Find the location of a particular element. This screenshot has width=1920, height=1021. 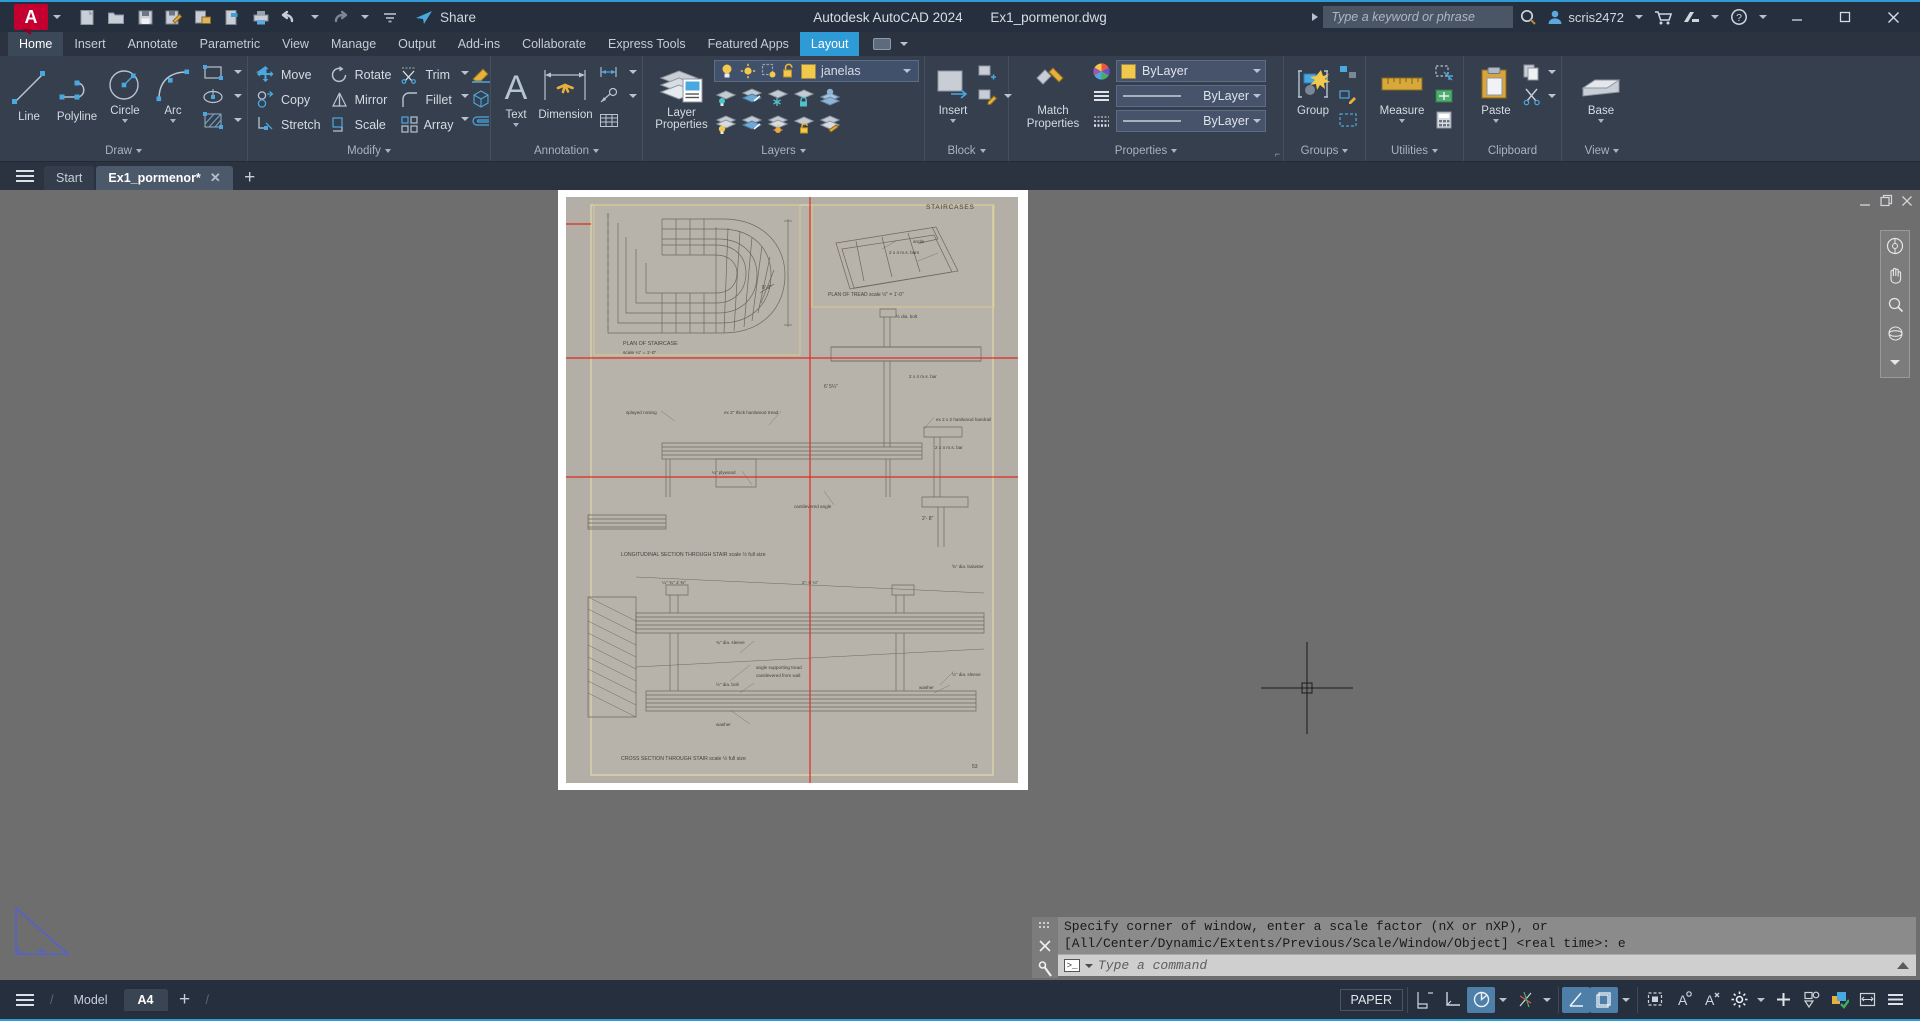

layout-menu-icon is located at coordinates (25, 1000).